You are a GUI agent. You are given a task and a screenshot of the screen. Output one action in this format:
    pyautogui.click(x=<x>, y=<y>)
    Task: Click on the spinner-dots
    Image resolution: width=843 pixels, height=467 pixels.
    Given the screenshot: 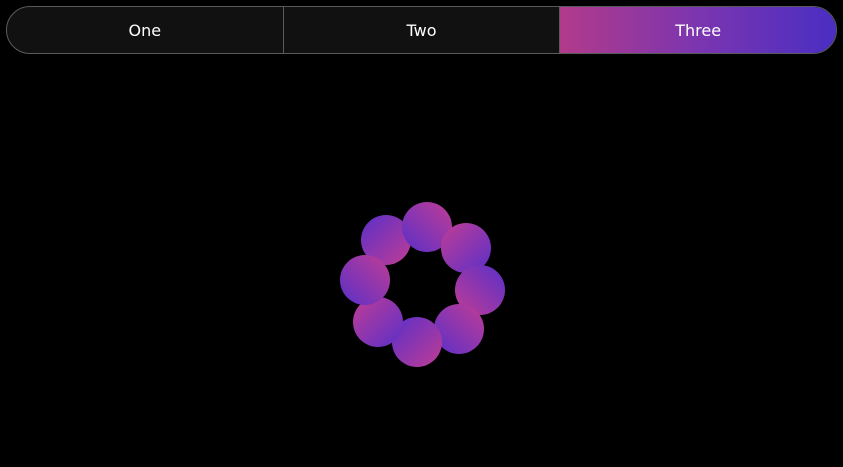 What is the action you would take?
    pyautogui.click(x=422, y=284)
    